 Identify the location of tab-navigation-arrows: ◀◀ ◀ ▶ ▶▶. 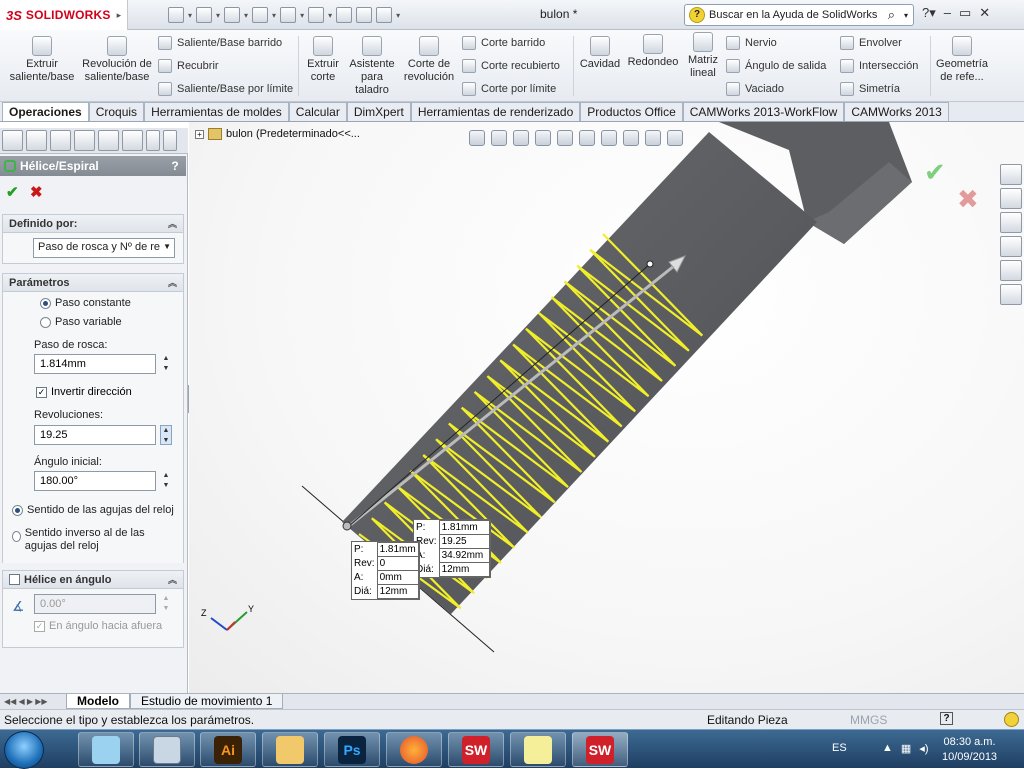
(33, 702).